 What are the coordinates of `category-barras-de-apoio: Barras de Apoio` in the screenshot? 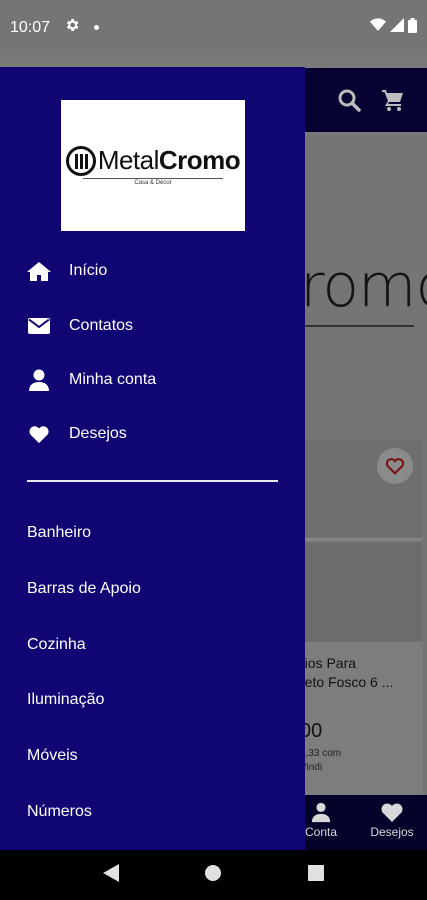 It's located at (84, 589).